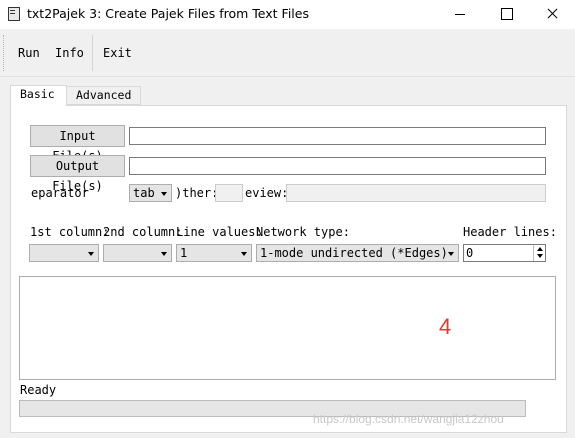 This screenshot has height=438, width=575. I want to click on header-lines-label: Header lines:, so click(510, 232).